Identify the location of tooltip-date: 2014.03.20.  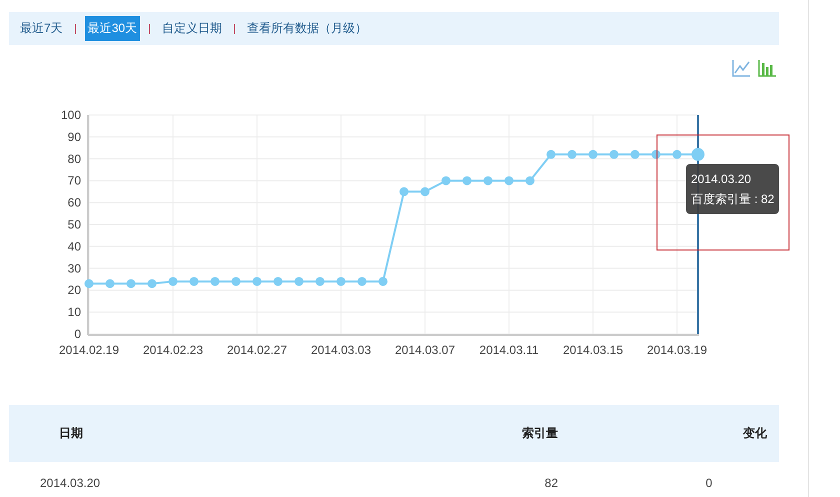
(721, 179).